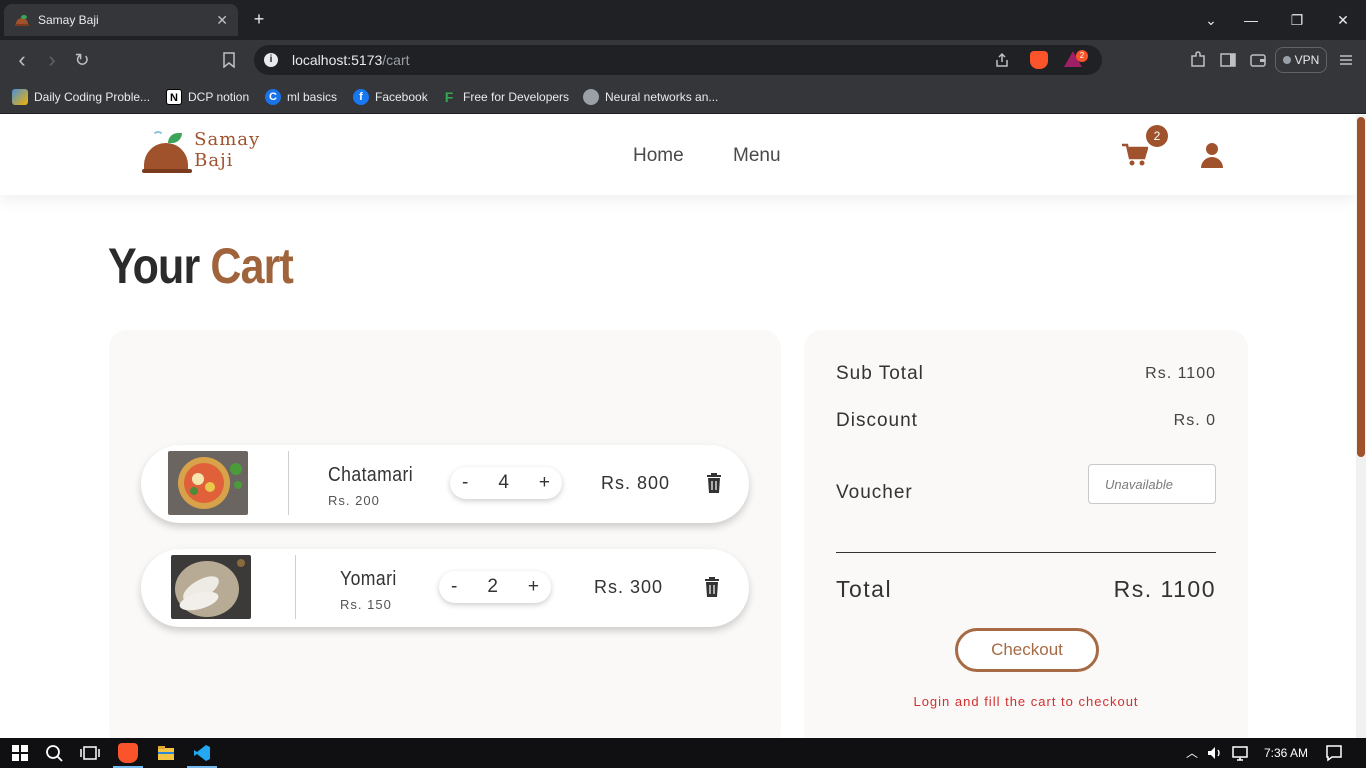  I want to click on rewards-badge: 2, so click(1082, 56).